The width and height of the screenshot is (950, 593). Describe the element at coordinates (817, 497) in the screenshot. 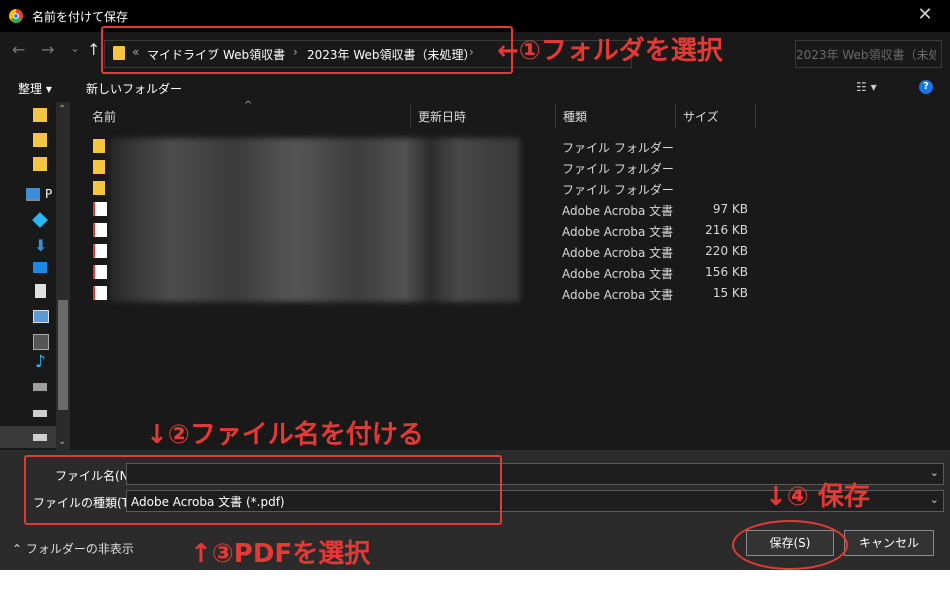

I see `annotation-step4: ↓④ 保存` at that location.